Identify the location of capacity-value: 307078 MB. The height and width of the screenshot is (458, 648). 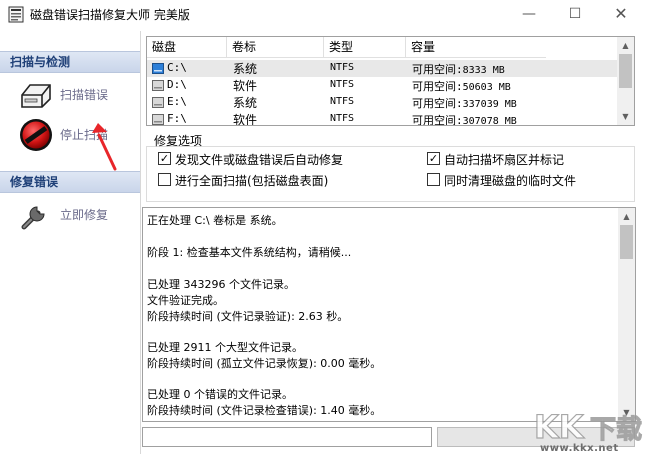
(489, 121).